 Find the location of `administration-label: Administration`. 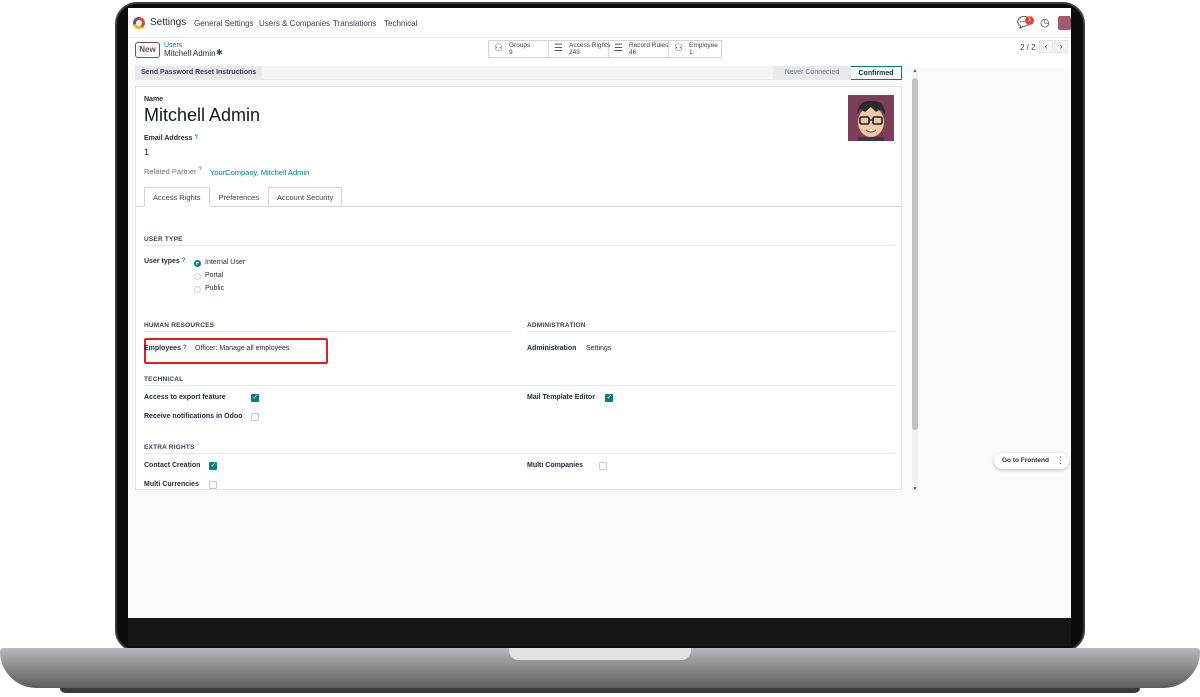

administration-label: Administration is located at coordinates (552, 348).